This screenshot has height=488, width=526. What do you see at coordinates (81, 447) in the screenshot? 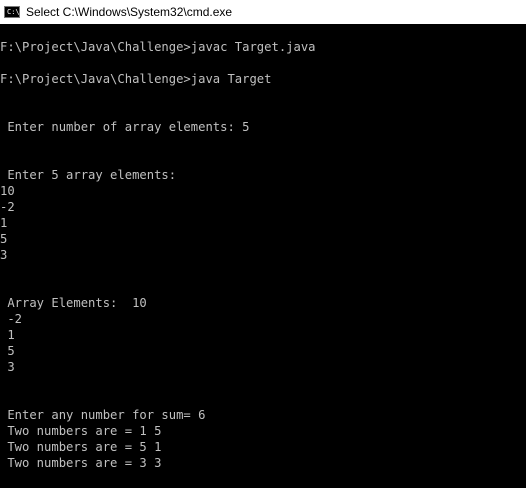
I see `console-line: Two numbers are = 5 1` at bounding box center [81, 447].